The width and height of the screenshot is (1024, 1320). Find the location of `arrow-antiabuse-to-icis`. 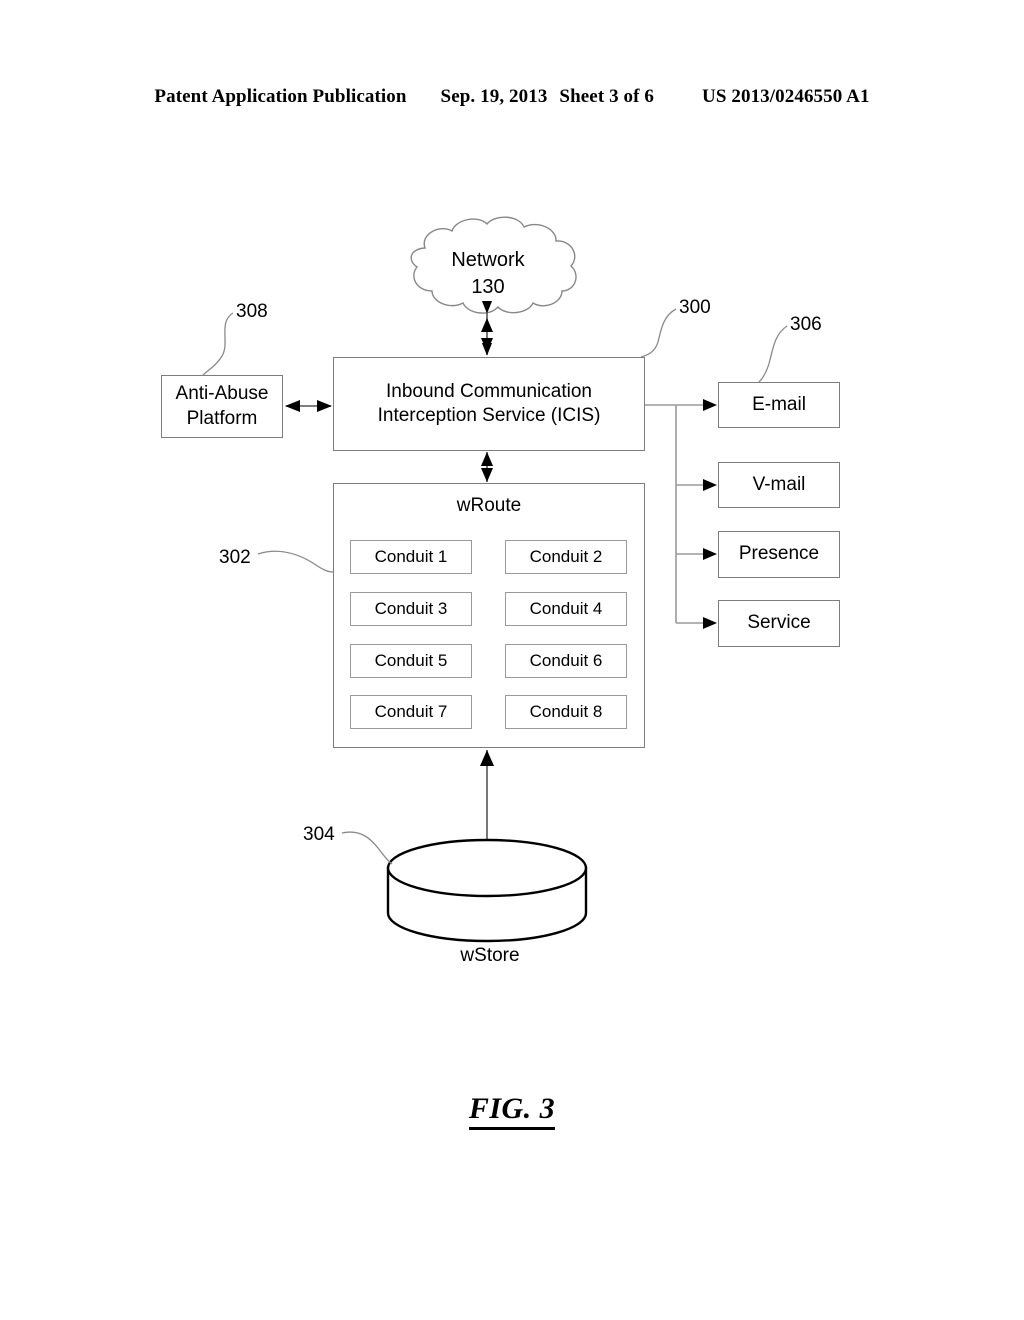

arrow-antiabuse-to-icis is located at coordinates (308, 406).